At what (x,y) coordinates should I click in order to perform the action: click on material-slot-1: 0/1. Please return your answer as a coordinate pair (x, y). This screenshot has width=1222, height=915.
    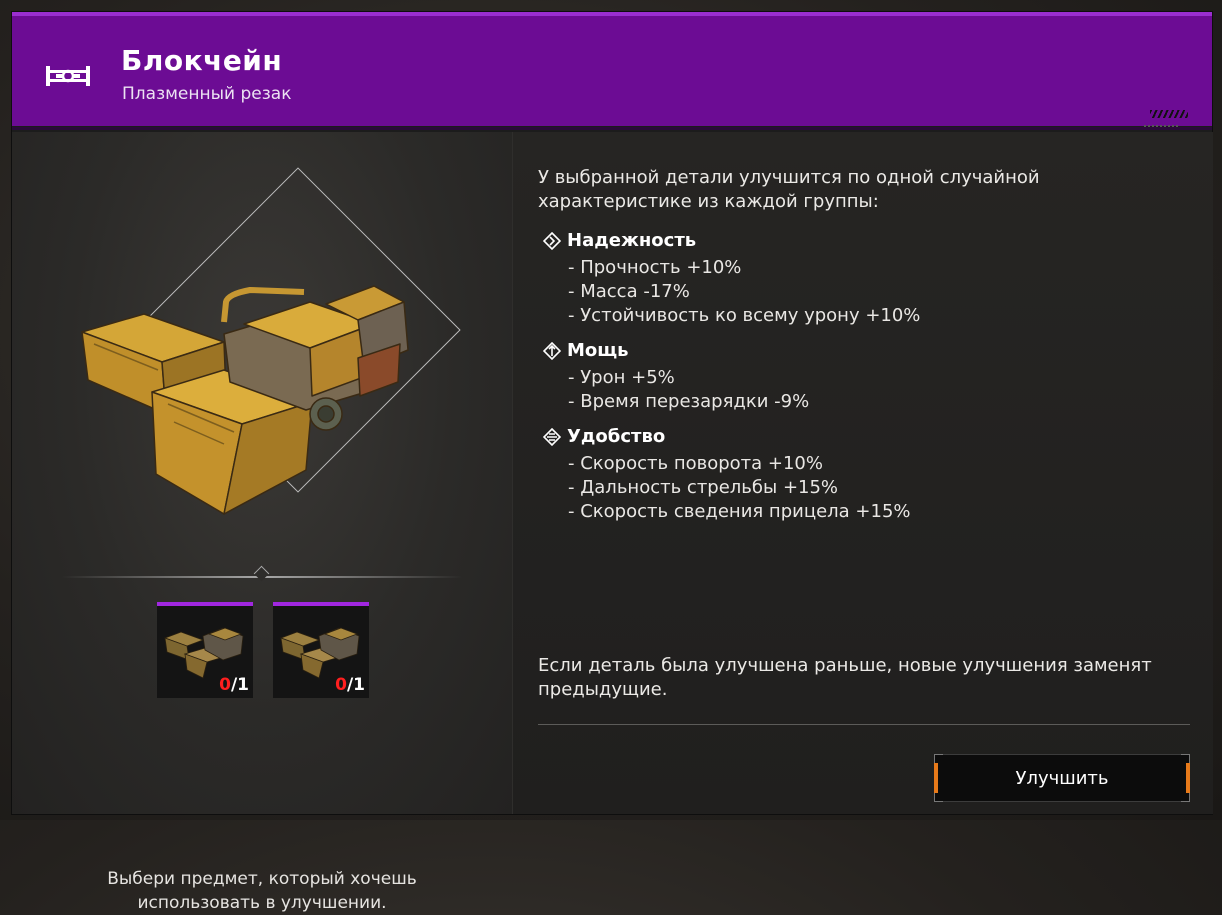
    Looking at the image, I should click on (205, 650).